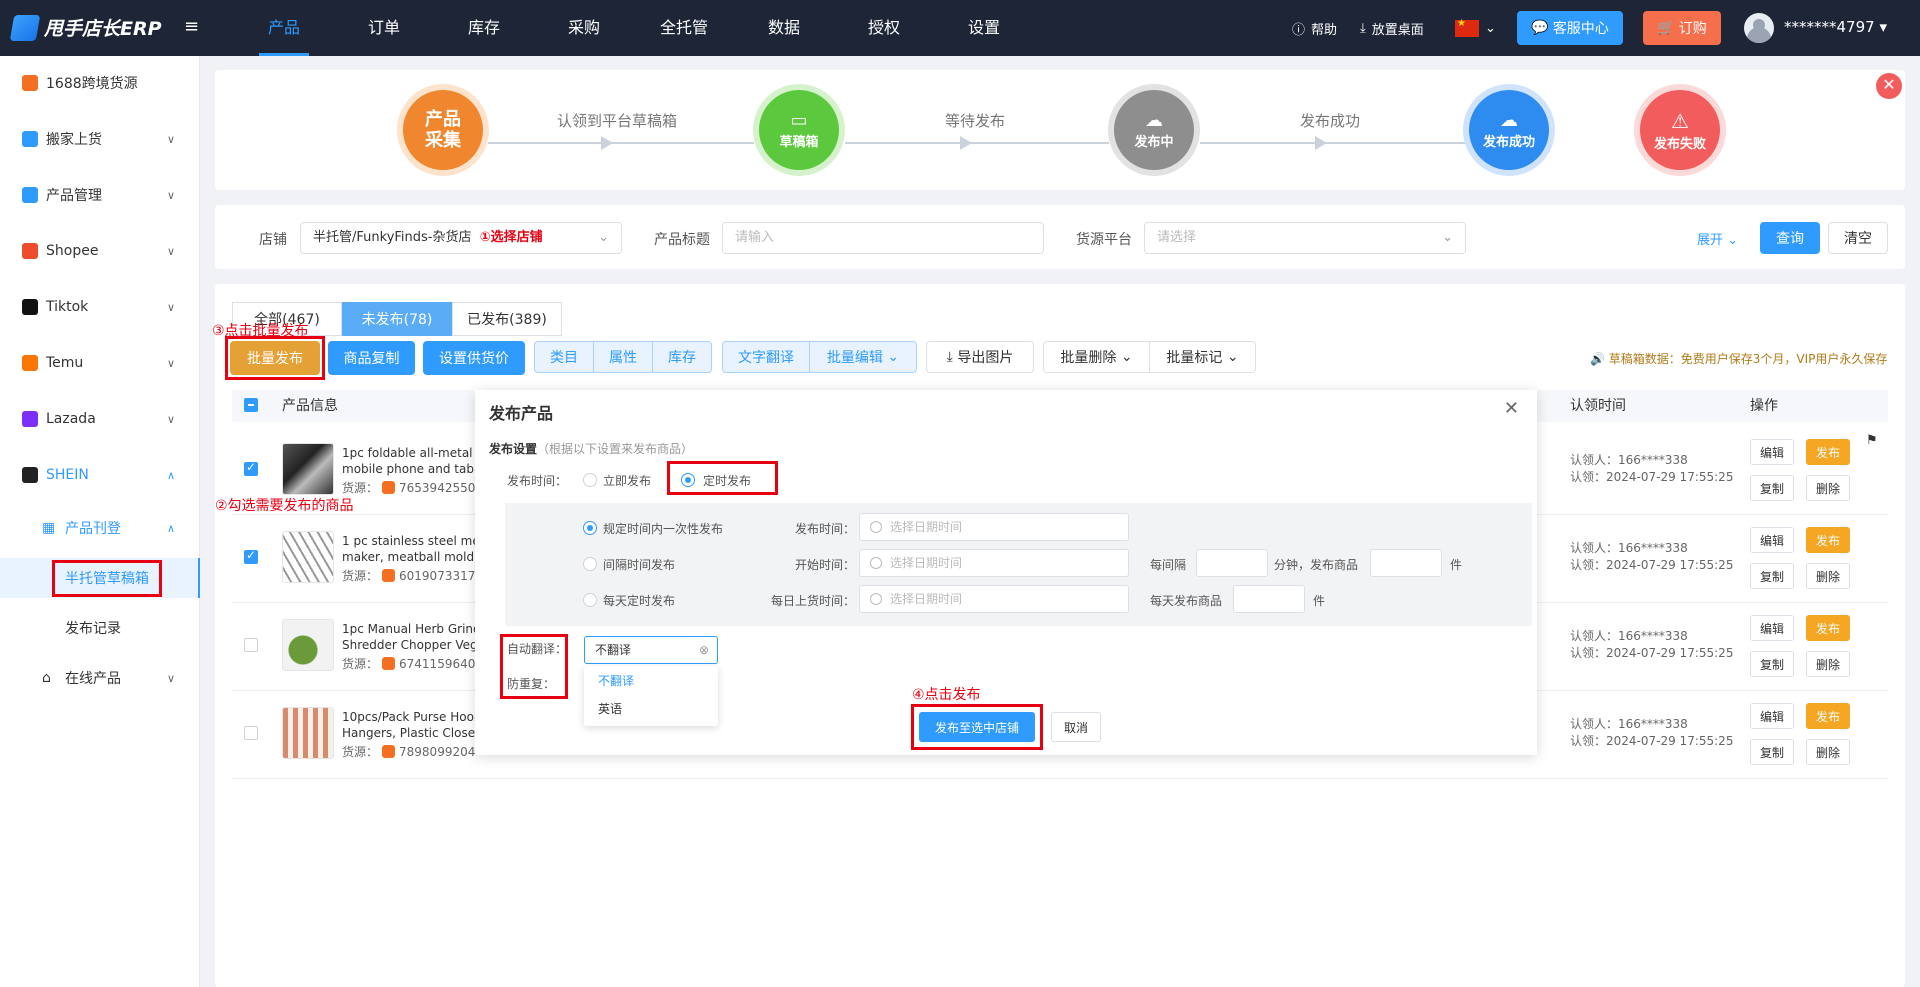 The width and height of the screenshot is (1920, 987). What do you see at coordinates (474, 358) in the screenshot?
I see `set-price-button: 设置供货价` at bounding box center [474, 358].